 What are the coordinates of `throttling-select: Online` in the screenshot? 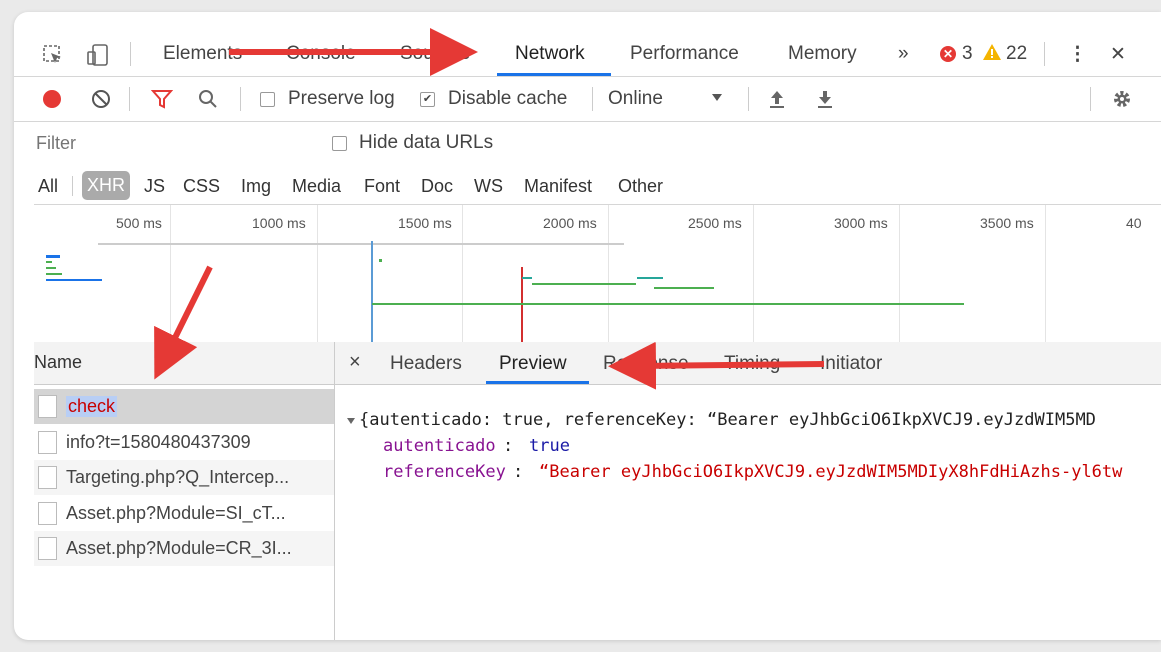 It's located at (635, 99).